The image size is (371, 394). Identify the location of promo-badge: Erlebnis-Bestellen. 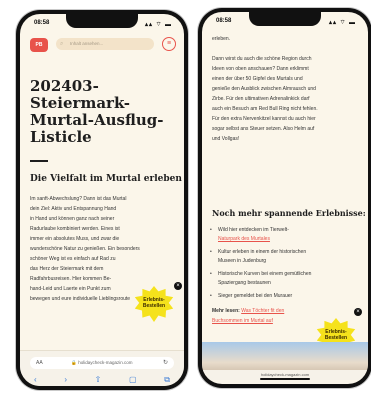
(154, 304).